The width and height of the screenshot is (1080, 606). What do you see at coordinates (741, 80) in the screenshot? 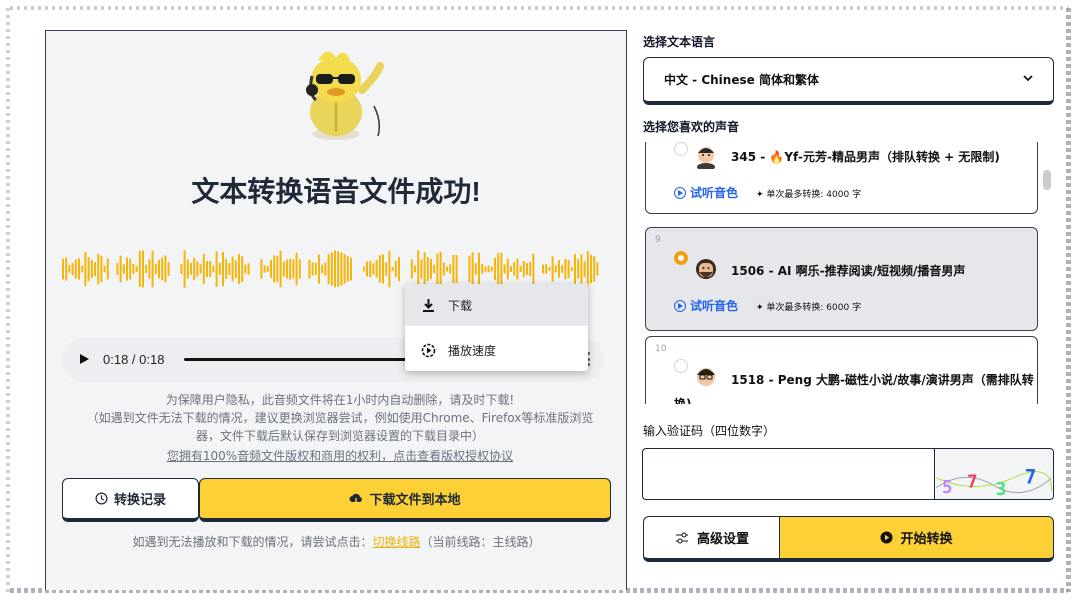
I see `language-selected-value: 中文 - Chinese 简体和繁体` at bounding box center [741, 80].